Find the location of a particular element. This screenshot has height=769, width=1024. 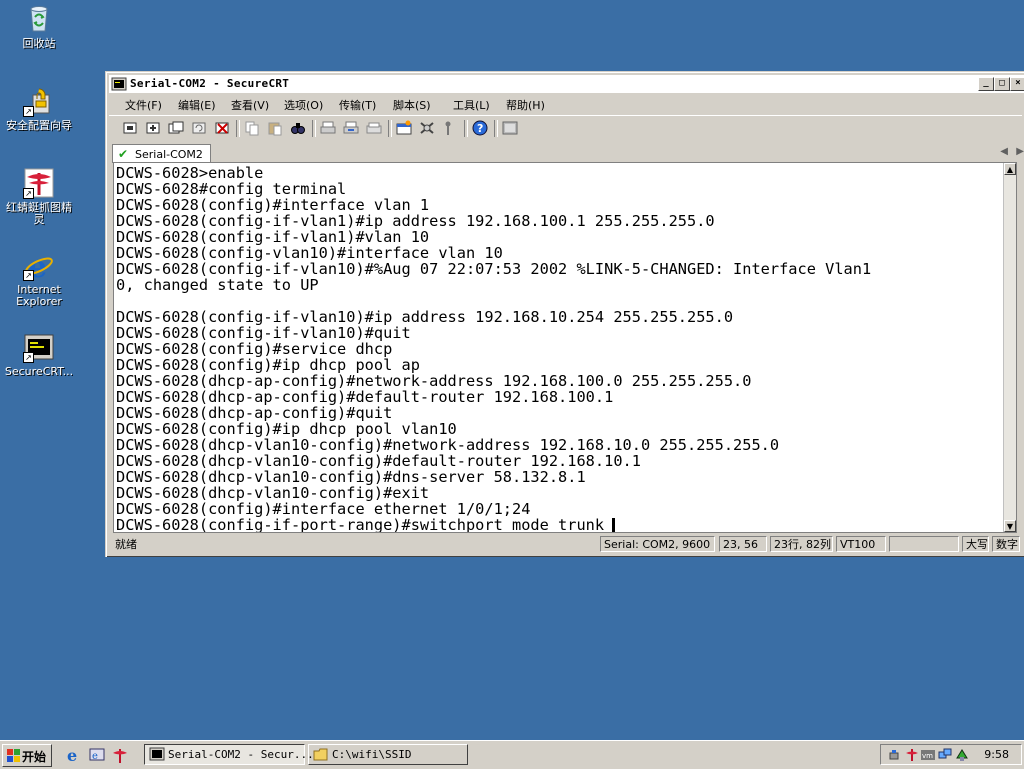

securecrt-icon: ↗ is located at coordinates (39, 347).